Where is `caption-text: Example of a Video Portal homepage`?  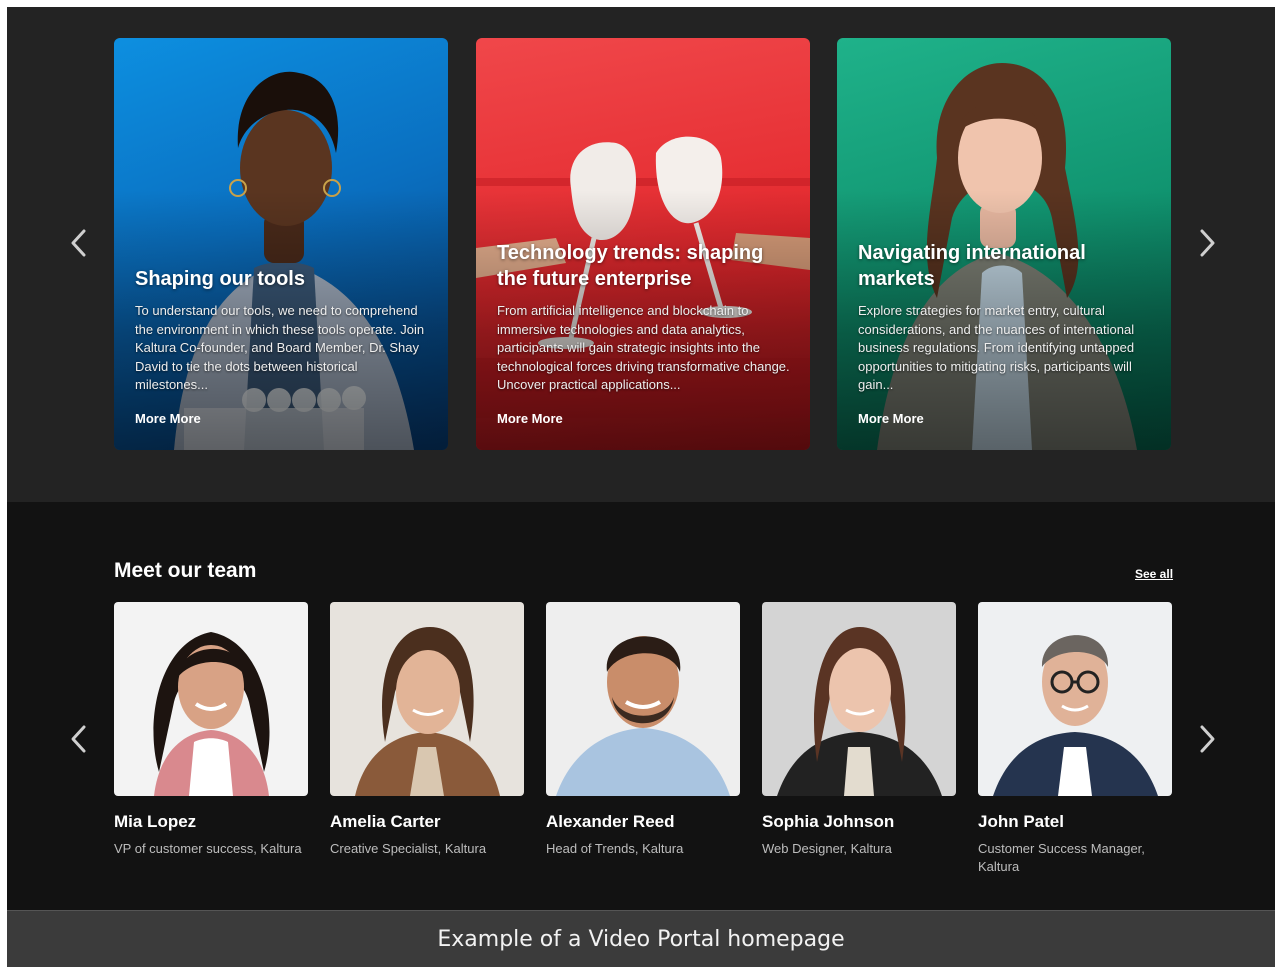 caption-text: Example of a Video Portal homepage is located at coordinates (641, 939).